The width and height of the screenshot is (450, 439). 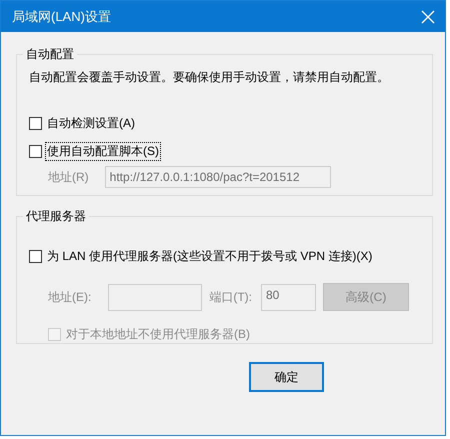 I want to click on field-label: 端口(T):, so click(x=230, y=297).